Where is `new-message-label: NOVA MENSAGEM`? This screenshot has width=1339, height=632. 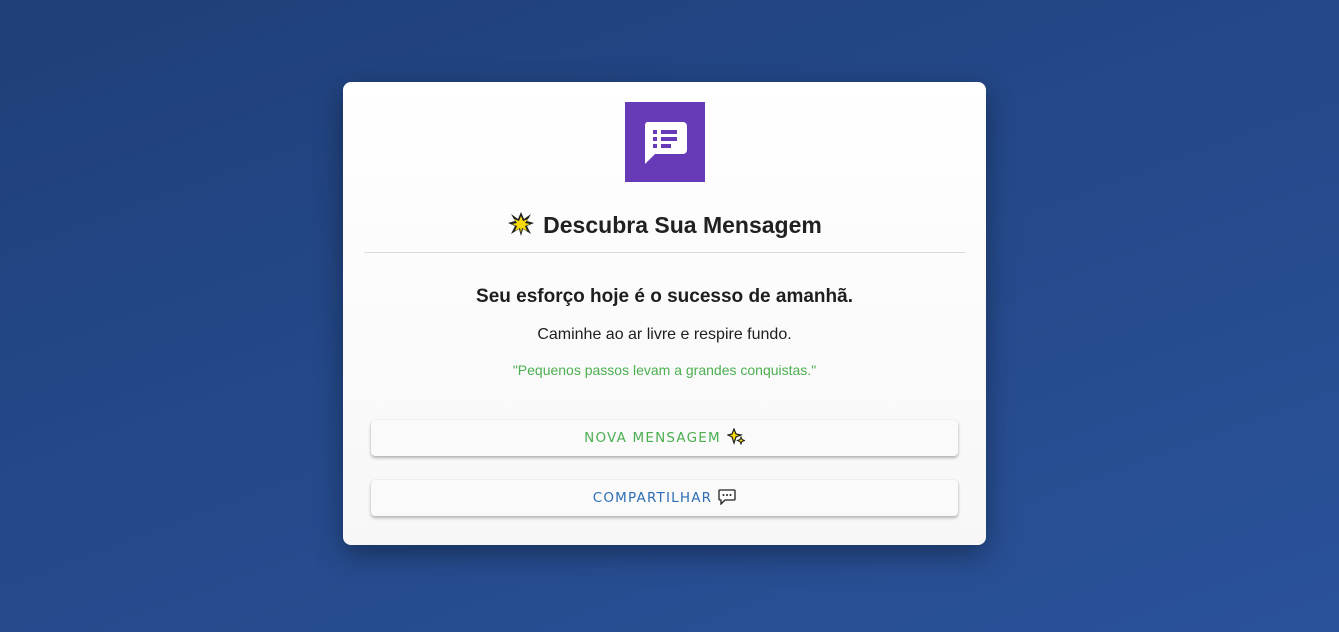 new-message-label: NOVA MENSAGEM is located at coordinates (652, 438).